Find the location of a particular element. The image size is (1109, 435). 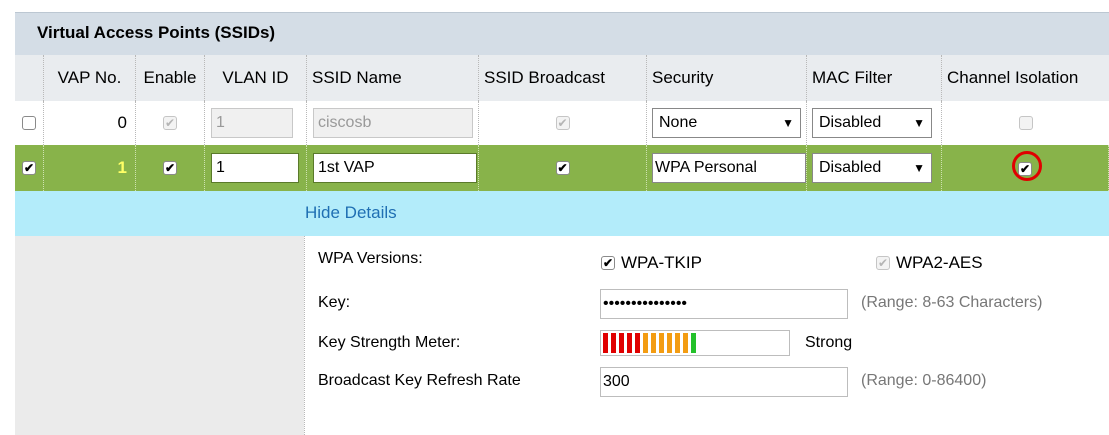

vap-number: 1 is located at coordinates (90, 168).